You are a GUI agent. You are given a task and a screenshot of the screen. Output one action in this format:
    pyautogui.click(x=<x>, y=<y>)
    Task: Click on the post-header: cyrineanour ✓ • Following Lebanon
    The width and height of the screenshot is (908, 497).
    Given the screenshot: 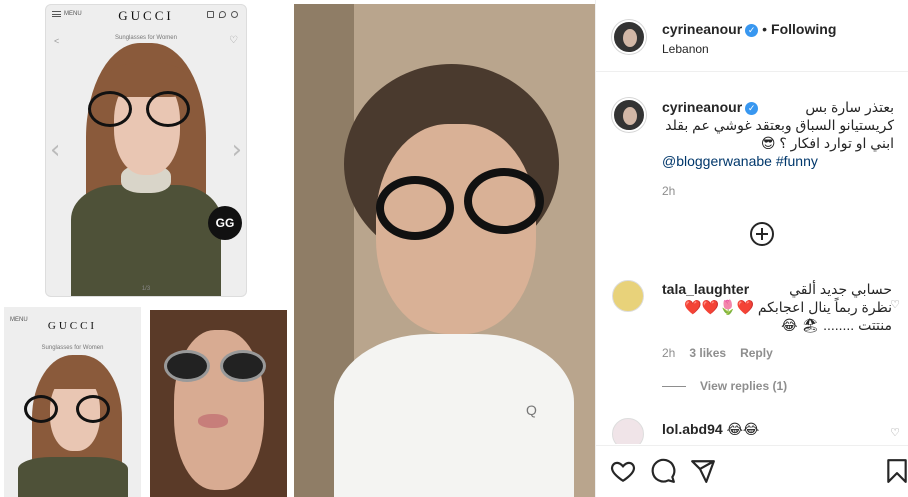 What is the action you would take?
    pyautogui.click(x=752, y=36)
    